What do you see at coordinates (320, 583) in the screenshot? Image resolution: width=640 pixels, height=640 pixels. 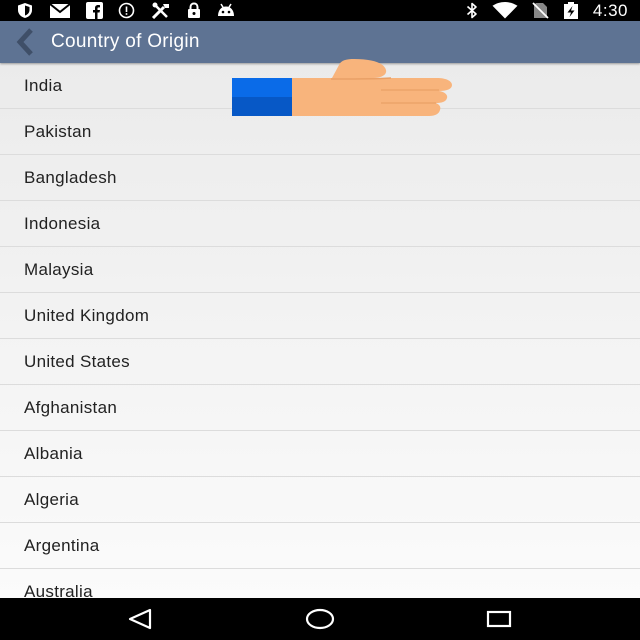 I see `country-item: Australia` at bounding box center [320, 583].